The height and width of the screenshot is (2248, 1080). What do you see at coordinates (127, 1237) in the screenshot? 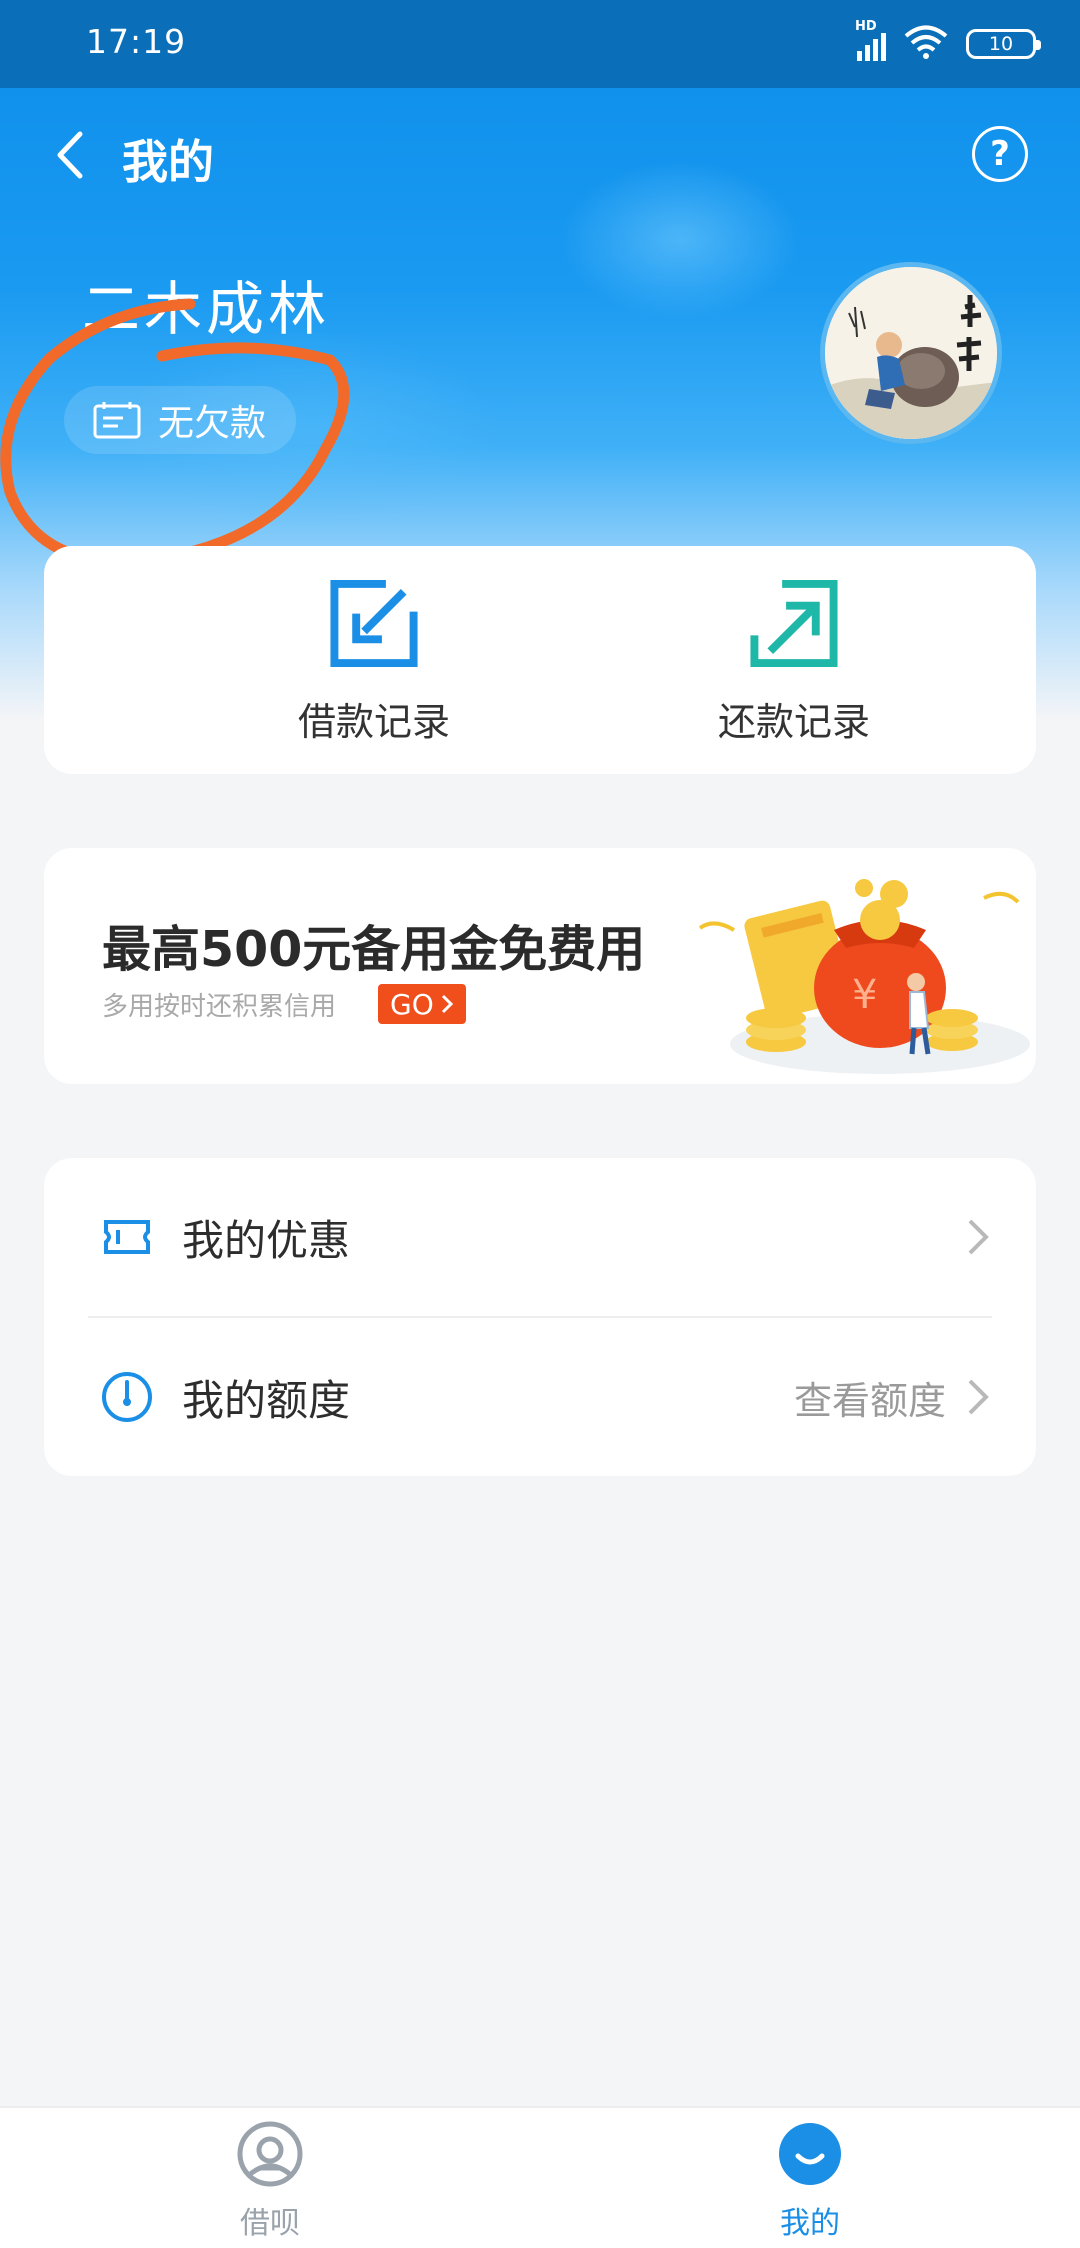
I see `coupon-icon` at bounding box center [127, 1237].